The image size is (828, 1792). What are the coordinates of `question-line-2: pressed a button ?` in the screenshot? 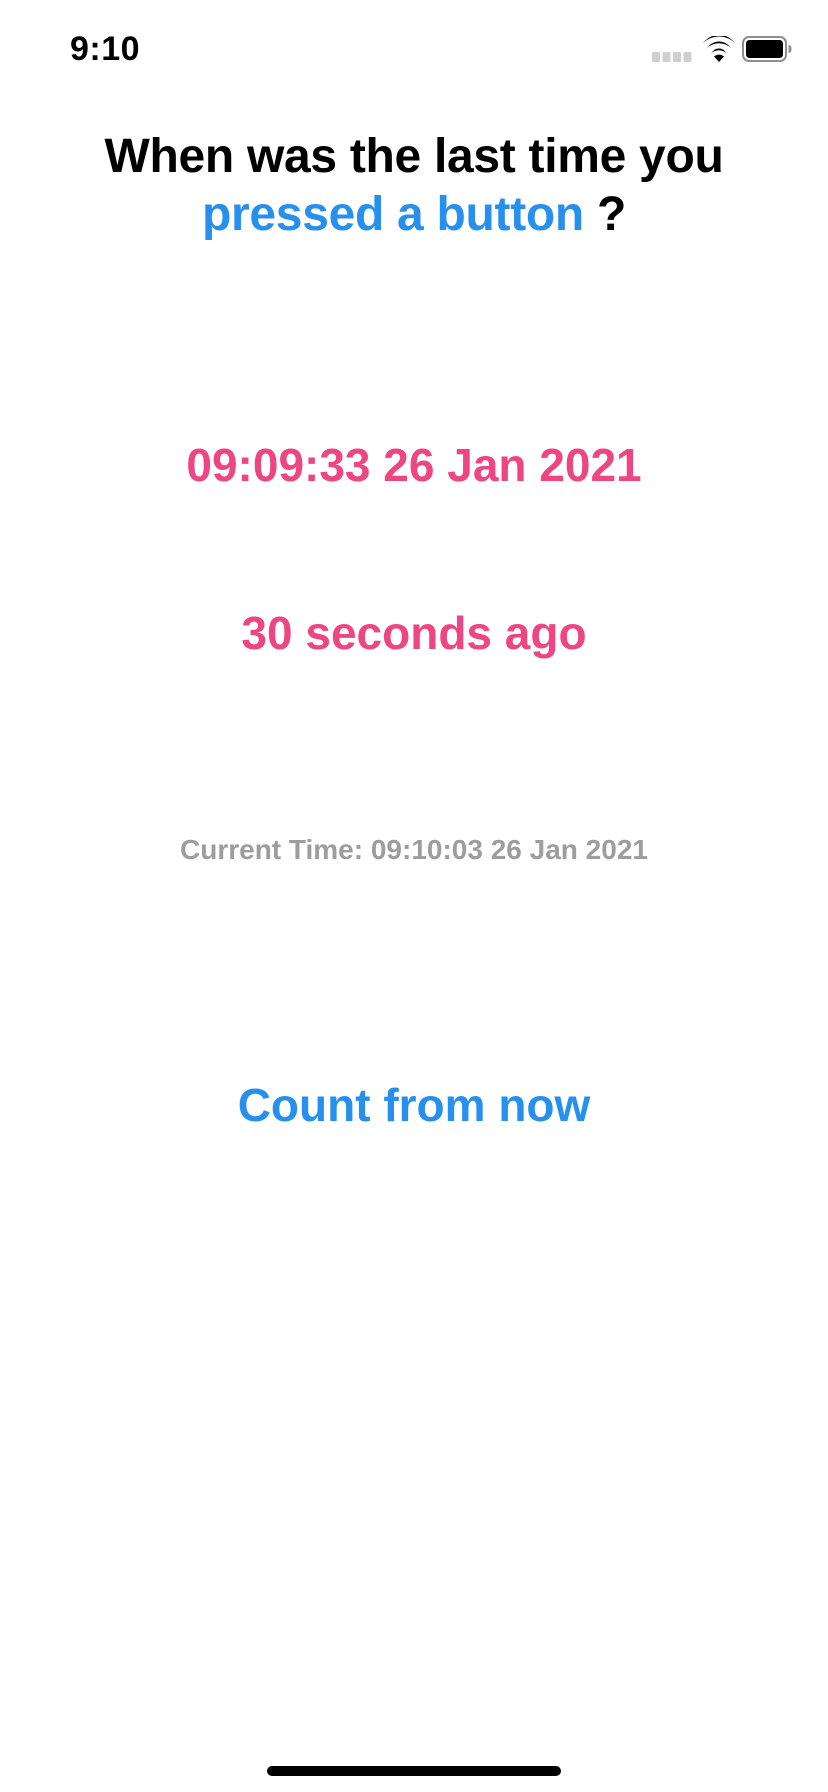 It's located at (414, 215).